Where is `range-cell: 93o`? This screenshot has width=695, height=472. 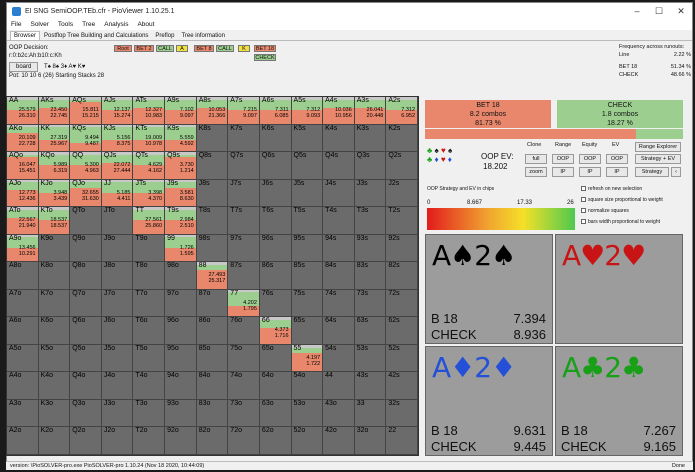
range-cell: 93o is located at coordinates (181, 413).